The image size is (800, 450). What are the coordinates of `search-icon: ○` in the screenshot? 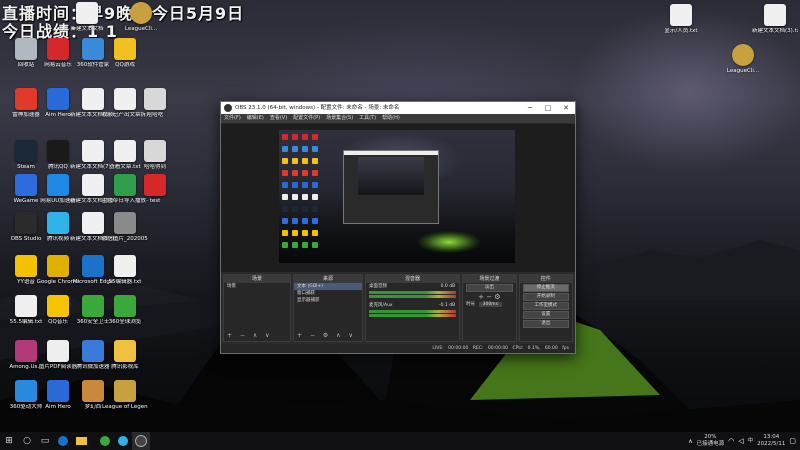 It's located at (27, 441).